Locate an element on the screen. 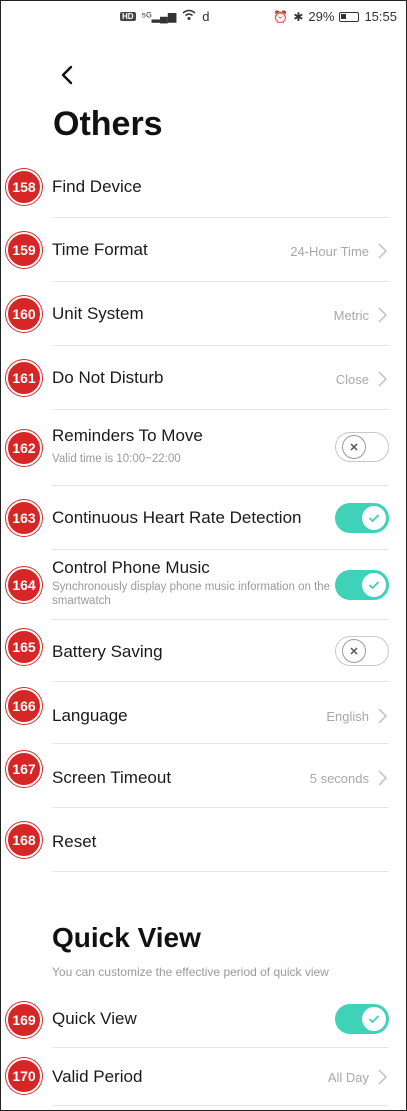 Image resolution: width=407 pixels, height=1111 pixels. row-find-device: 158 Find Device is located at coordinates (203, 188).